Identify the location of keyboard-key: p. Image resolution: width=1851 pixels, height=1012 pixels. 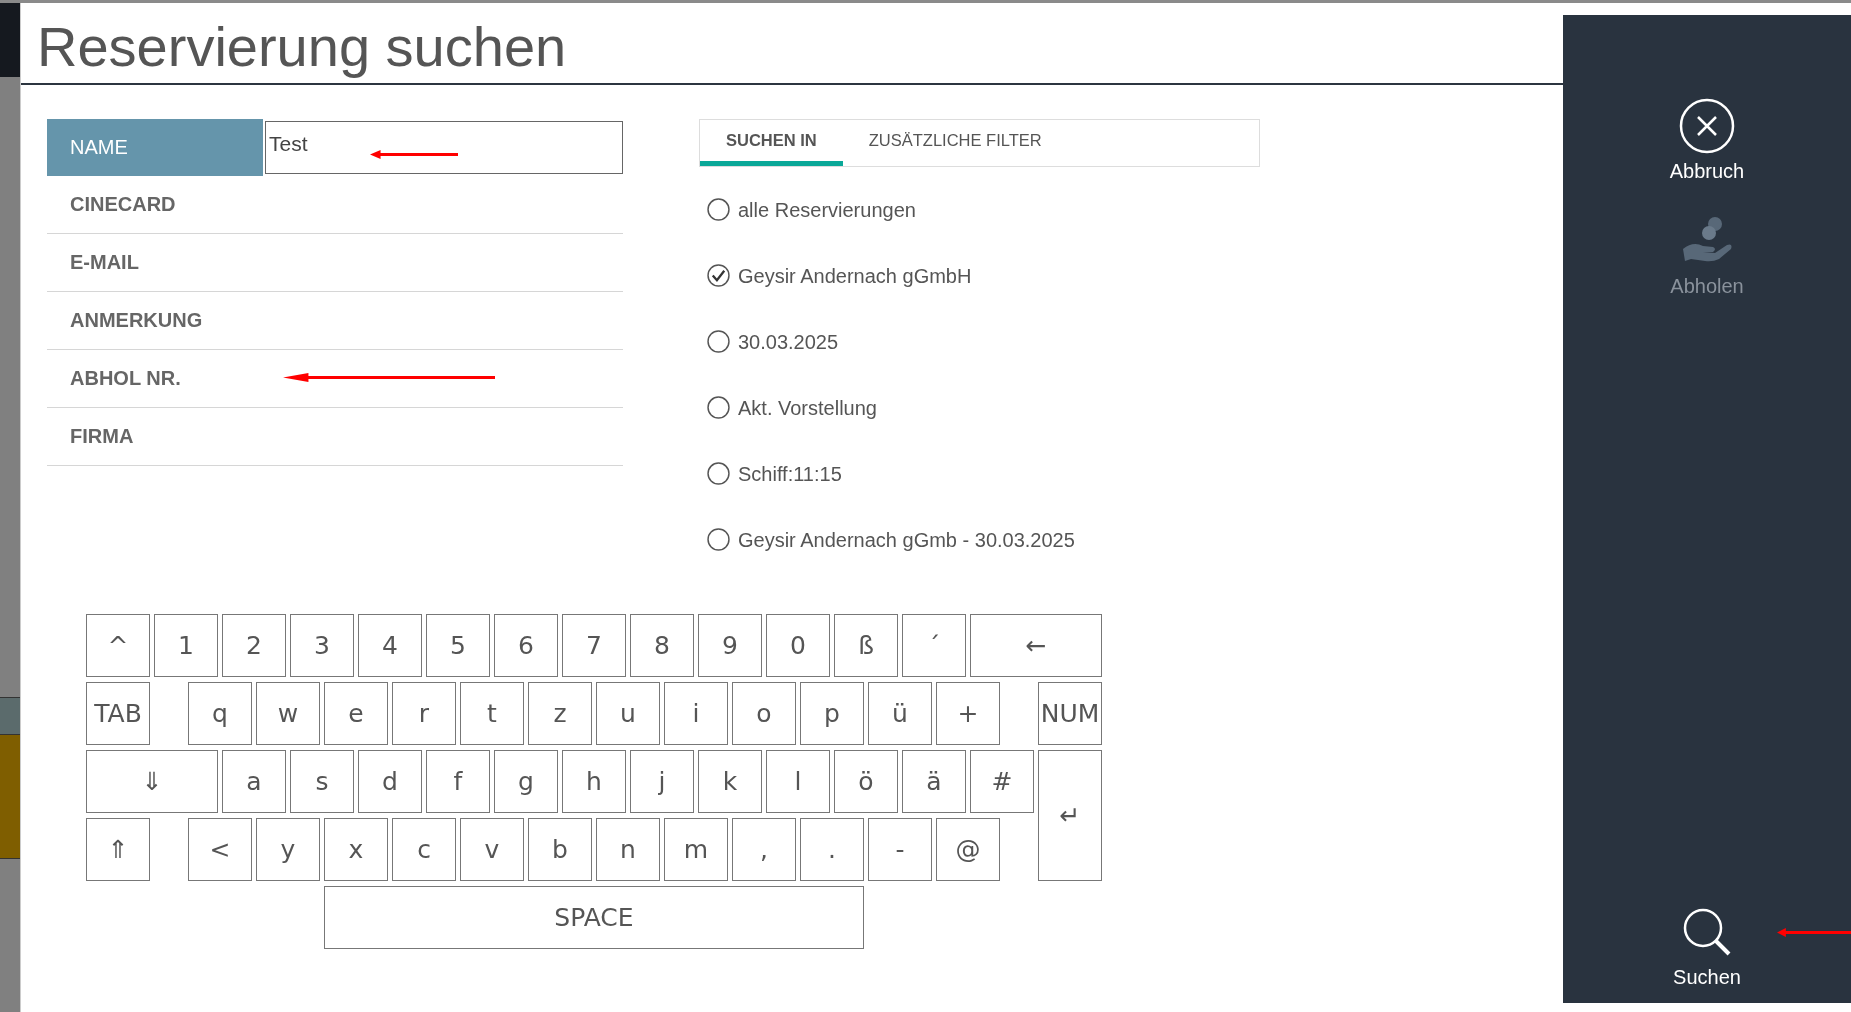
(832, 714).